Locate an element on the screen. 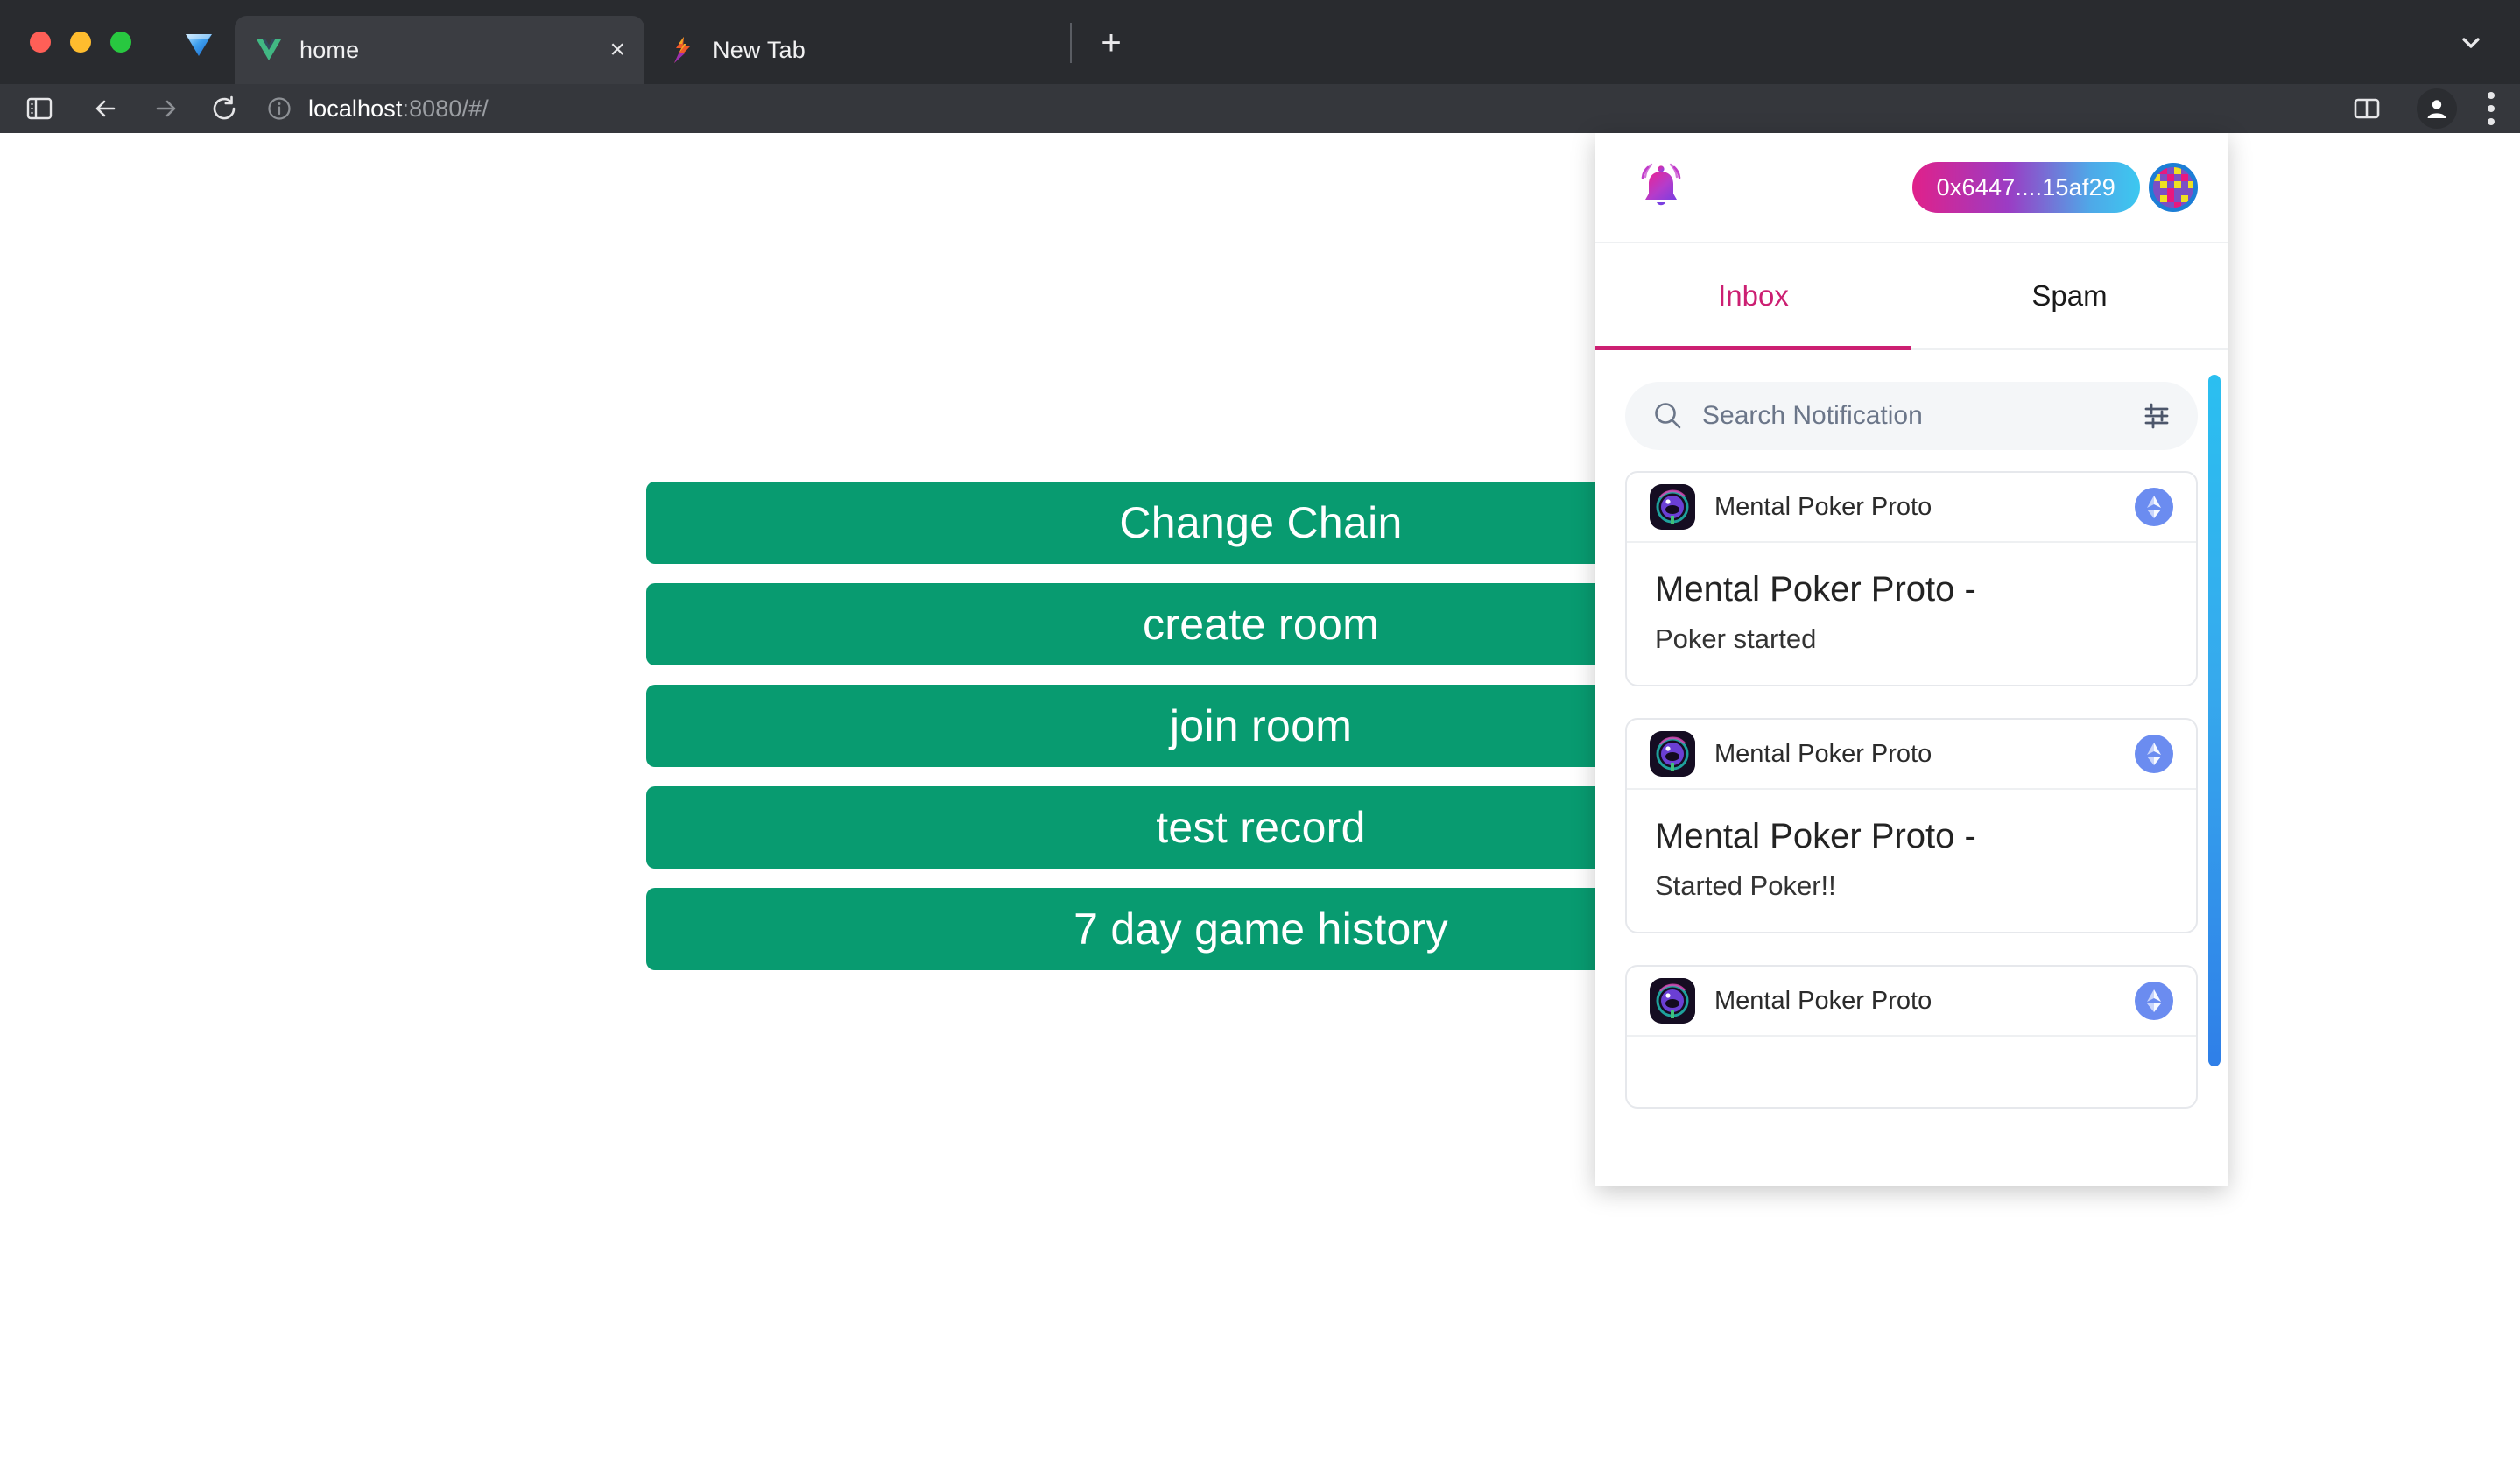  kebab-menu-icon is located at coordinates (2491, 108).